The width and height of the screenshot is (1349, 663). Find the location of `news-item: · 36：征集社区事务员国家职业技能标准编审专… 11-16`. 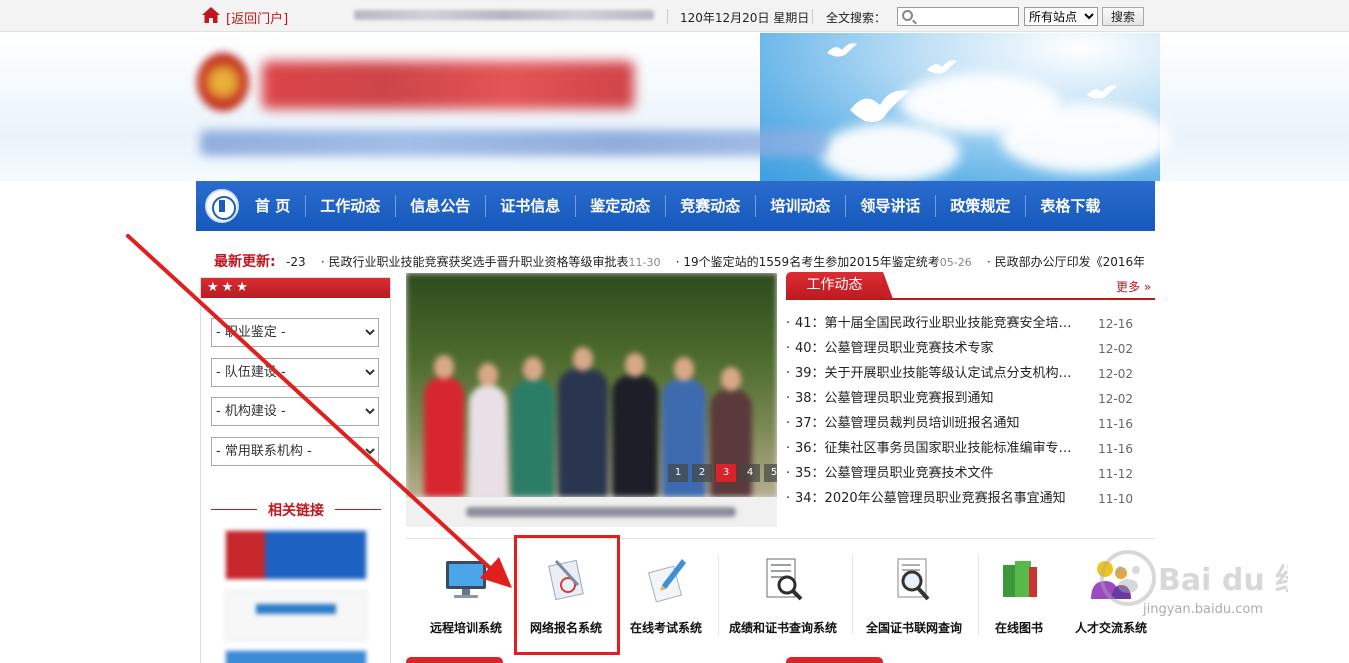

news-item: · 36：征集社区事务员国家职业技能标准编审专… 11-16 is located at coordinates (970, 451).